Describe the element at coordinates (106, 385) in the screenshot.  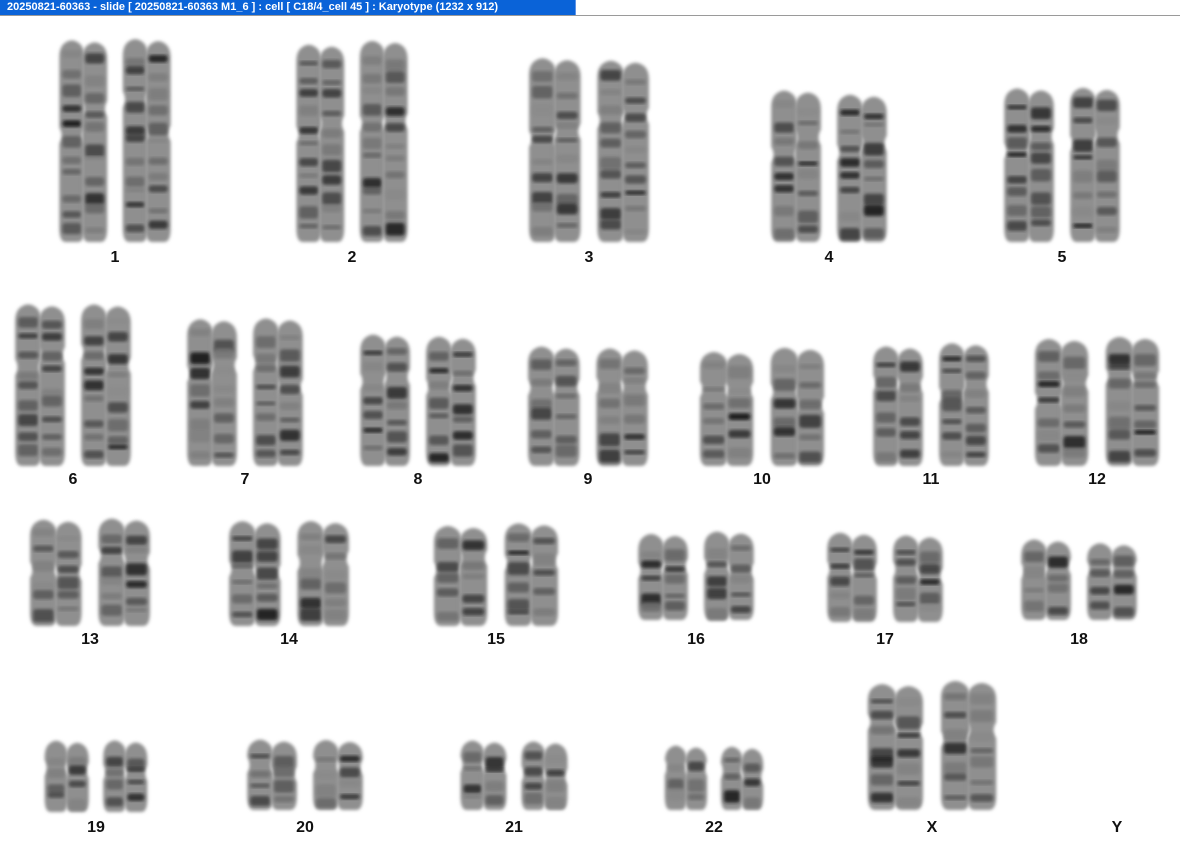
I see `chromosome-6-b` at that location.